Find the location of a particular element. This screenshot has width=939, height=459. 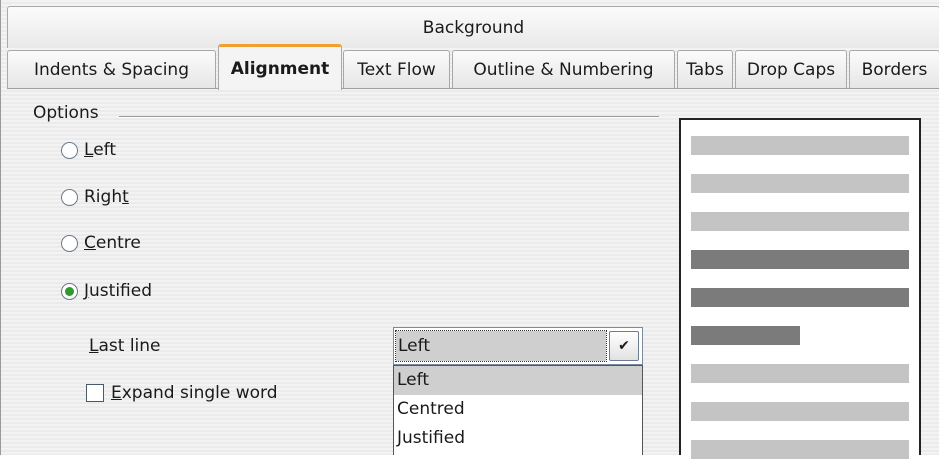

radio-left-label: Left is located at coordinates (100, 150).